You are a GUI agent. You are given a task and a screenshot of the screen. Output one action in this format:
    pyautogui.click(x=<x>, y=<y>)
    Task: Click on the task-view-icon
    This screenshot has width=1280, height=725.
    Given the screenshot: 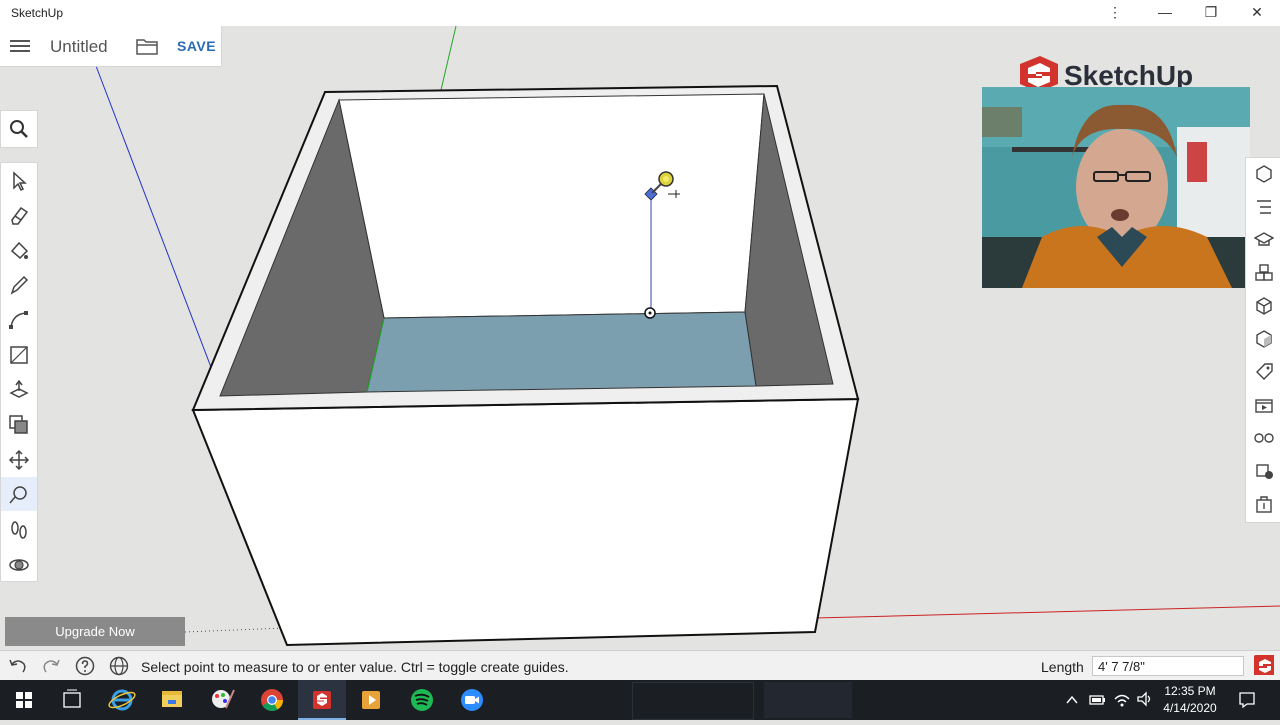 What is the action you would take?
    pyautogui.click(x=72, y=698)
    